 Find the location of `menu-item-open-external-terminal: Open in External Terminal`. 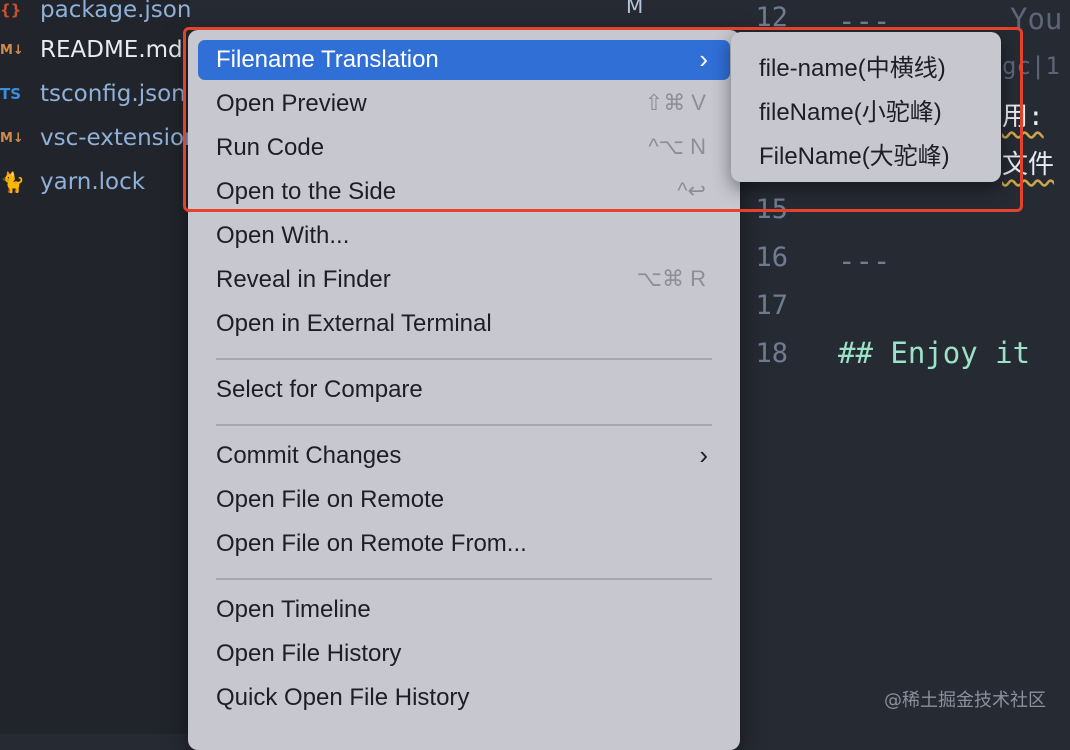

menu-item-open-external-terminal: Open in External Terminal is located at coordinates (464, 324).